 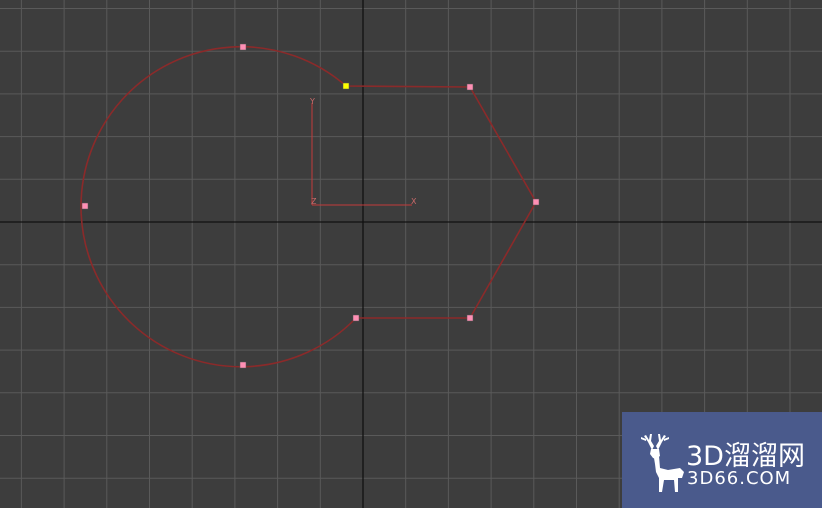 What do you see at coordinates (722, 460) in the screenshot?
I see `watermark: 3D溜溜网 3D66.COM` at bounding box center [722, 460].